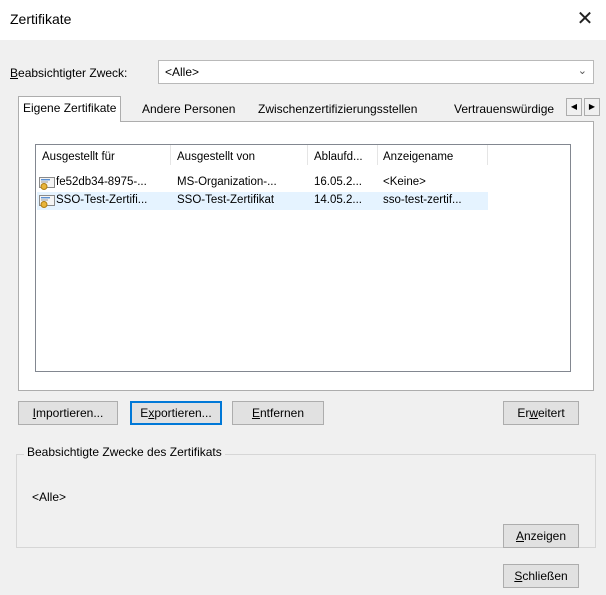 The image size is (606, 595). What do you see at coordinates (78, 157) in the screenshot?
I see `column-issued-to: Ausgestellt für` at bounding box center [78, 157].